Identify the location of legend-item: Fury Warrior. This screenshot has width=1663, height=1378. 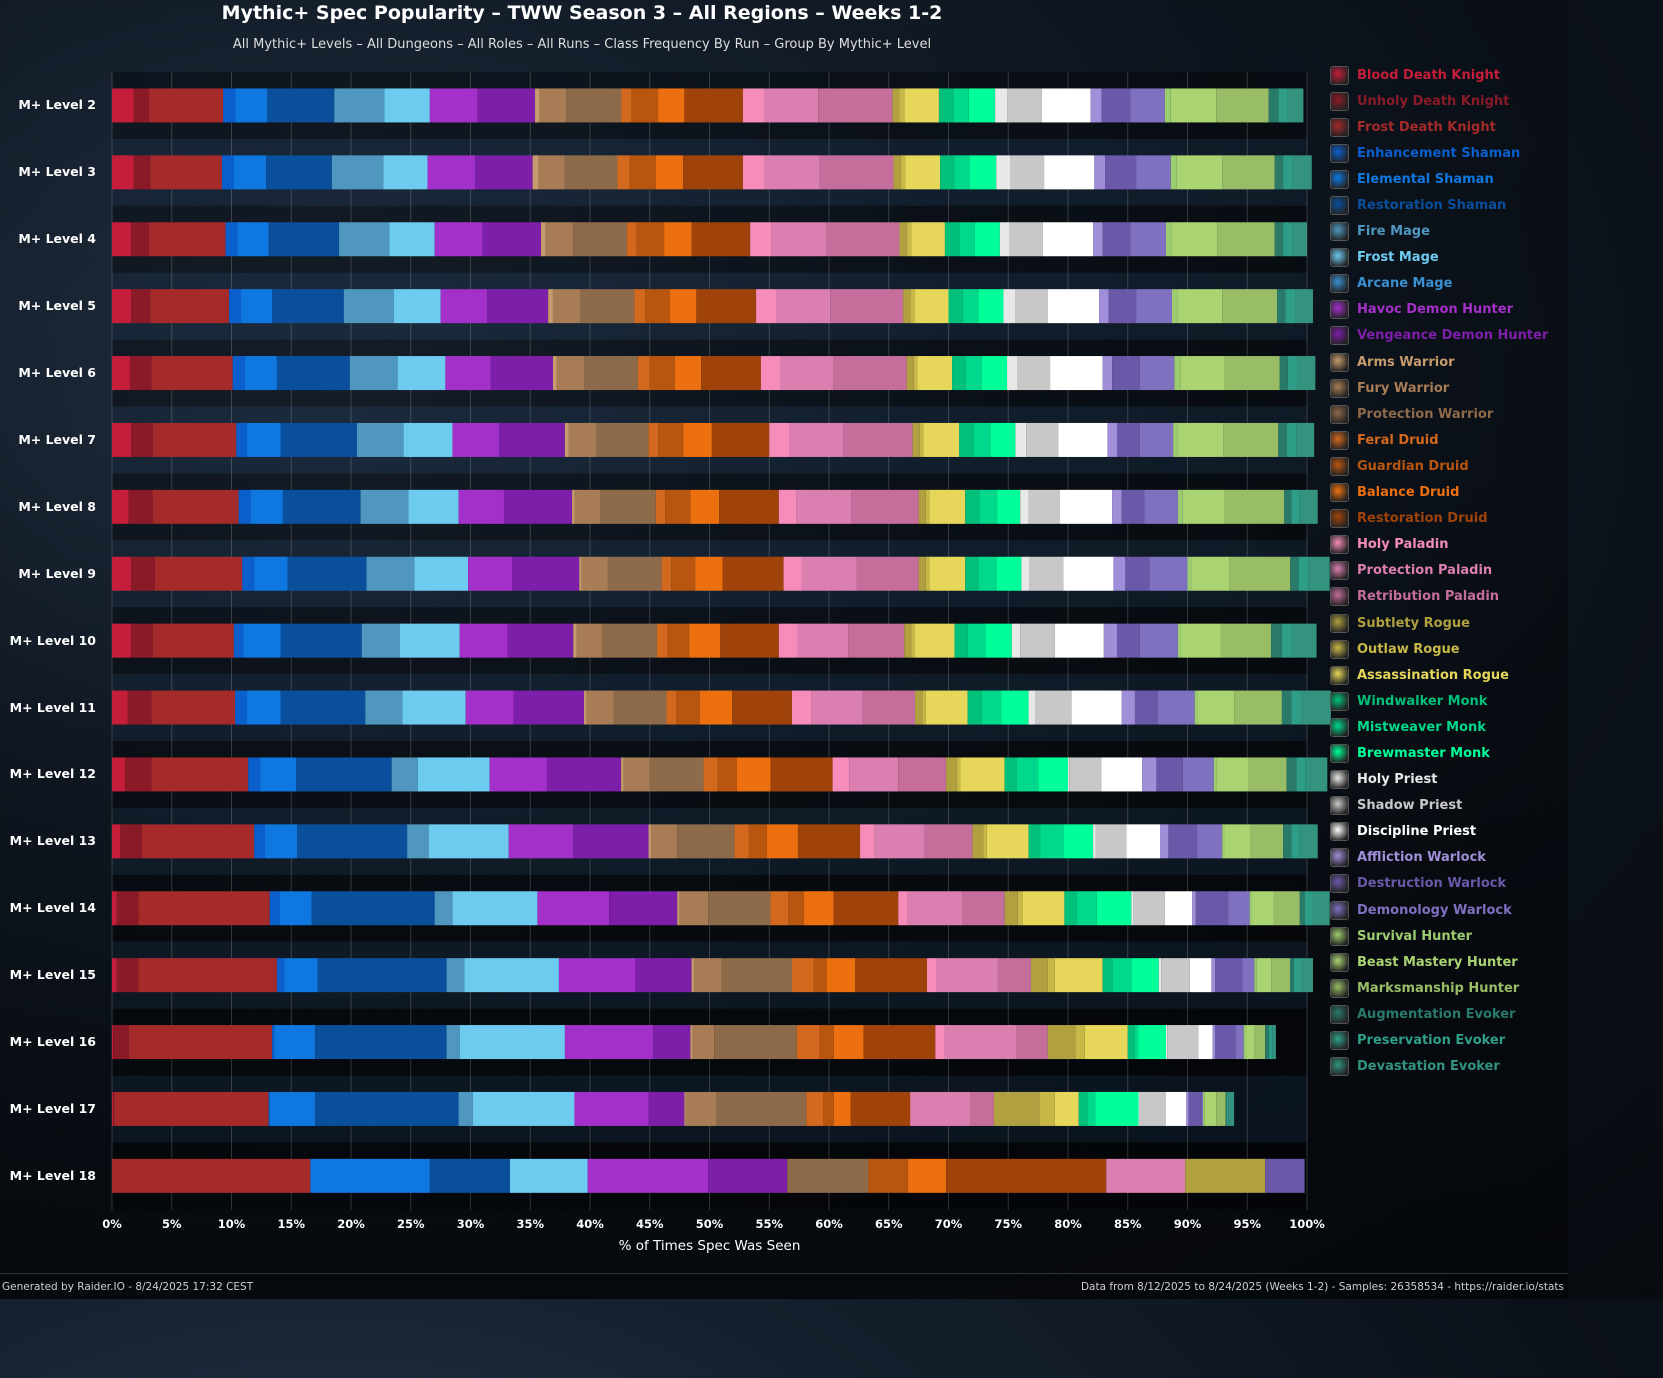
(1448, 388).